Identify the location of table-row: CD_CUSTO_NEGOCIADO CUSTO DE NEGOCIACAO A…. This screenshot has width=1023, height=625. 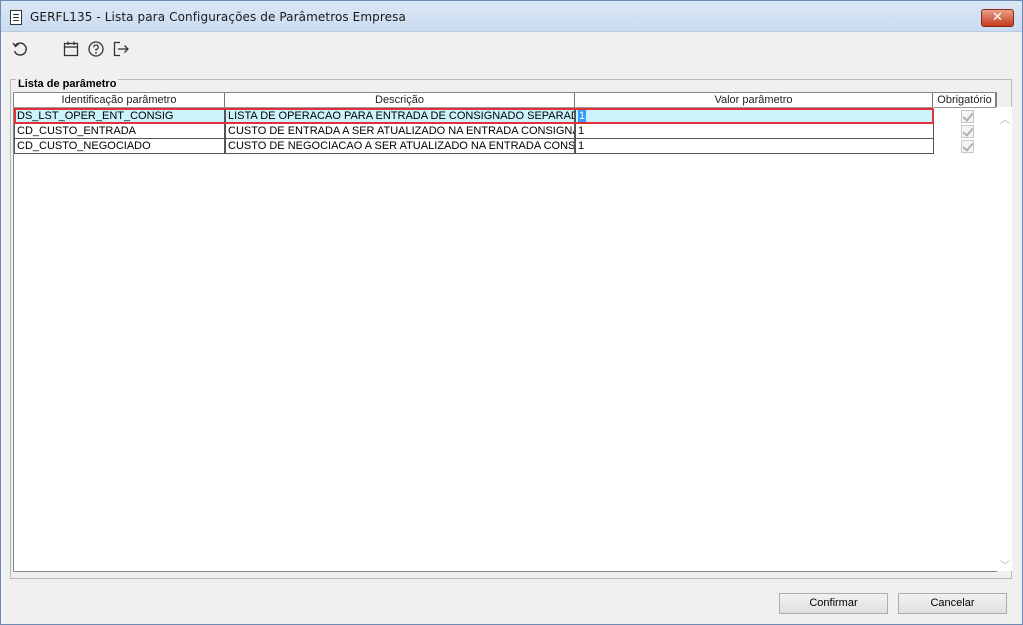
(474, 146).